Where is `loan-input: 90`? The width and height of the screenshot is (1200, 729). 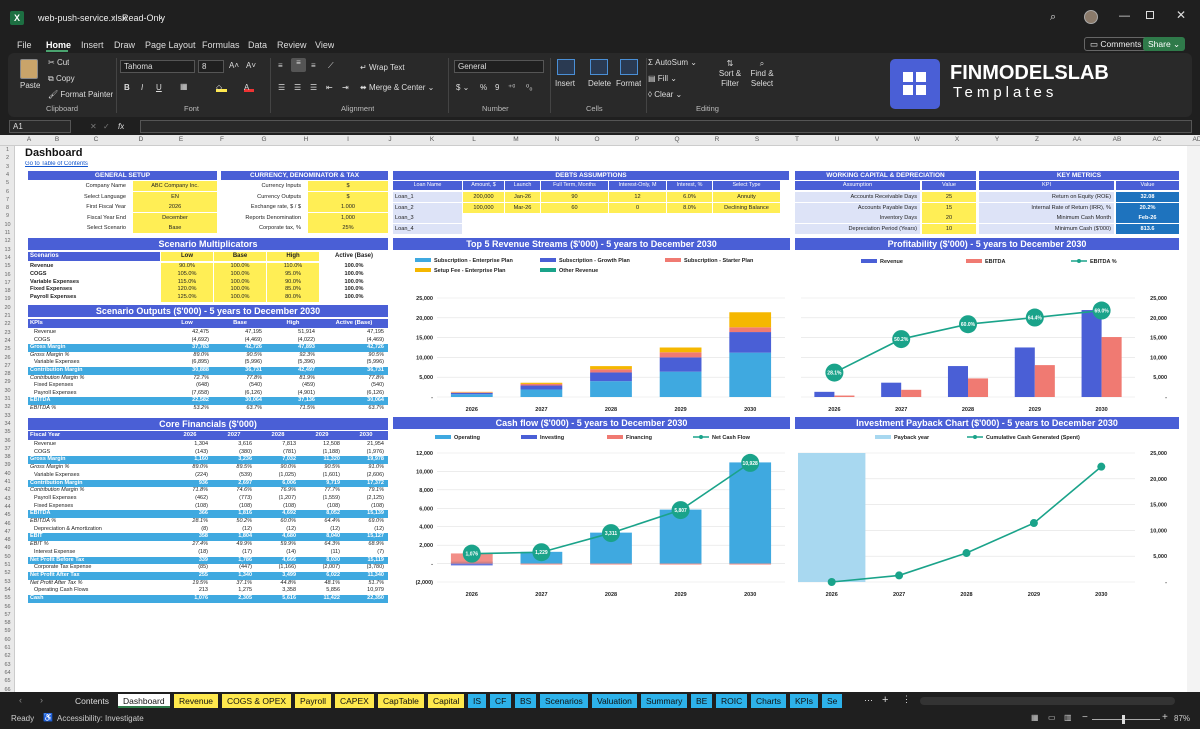
loan-input: 90 is located at coordinates (574, 197).